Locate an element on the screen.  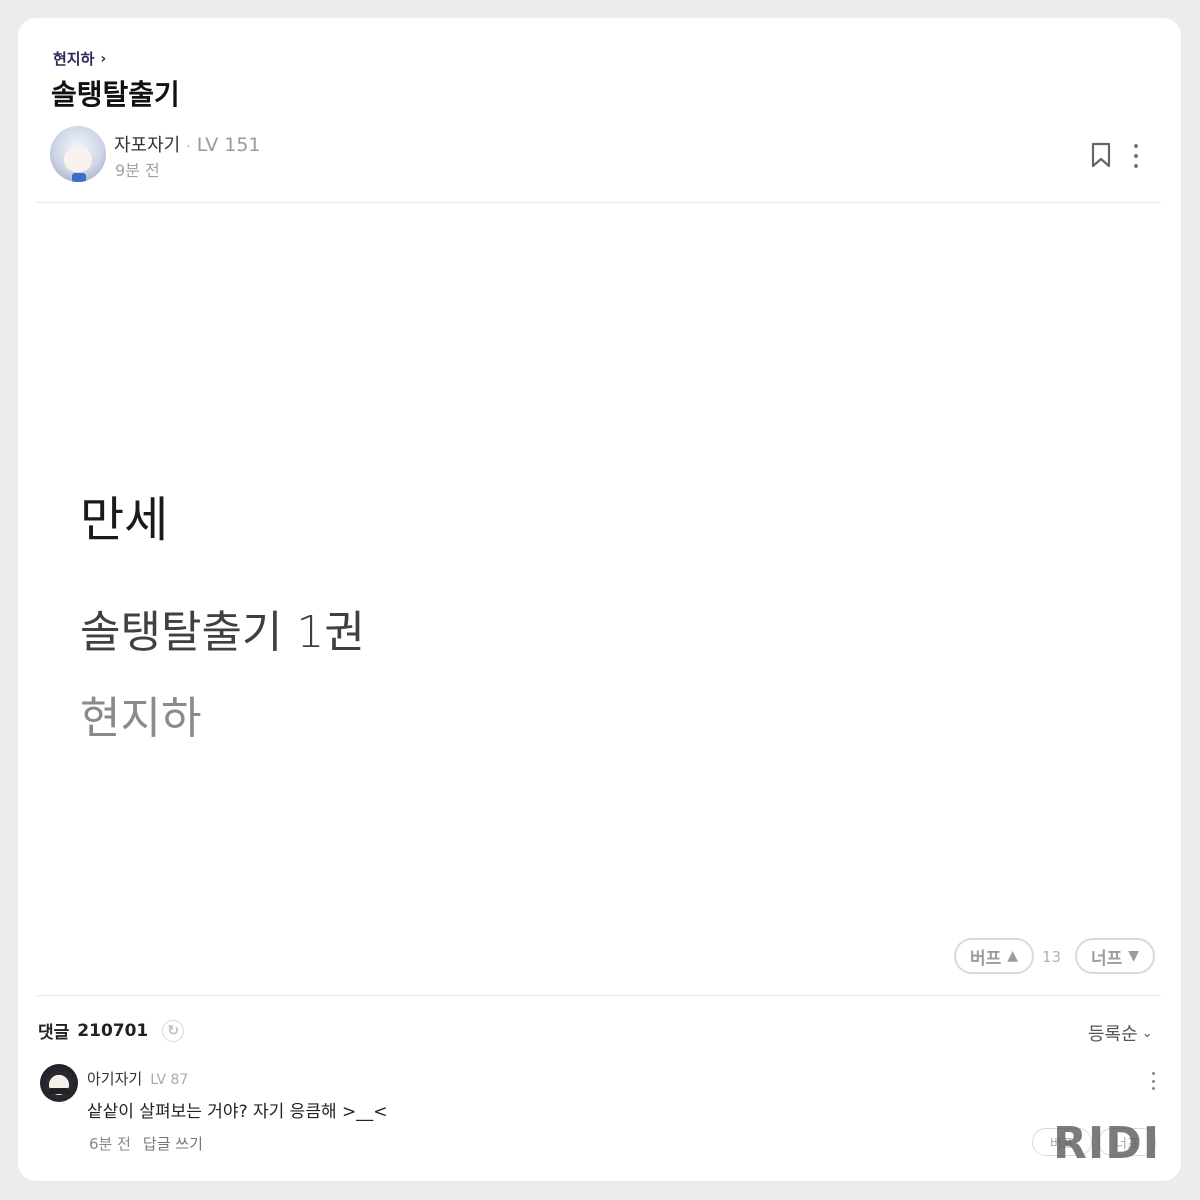
more-options-icon is located at coordinates (1136, 156).